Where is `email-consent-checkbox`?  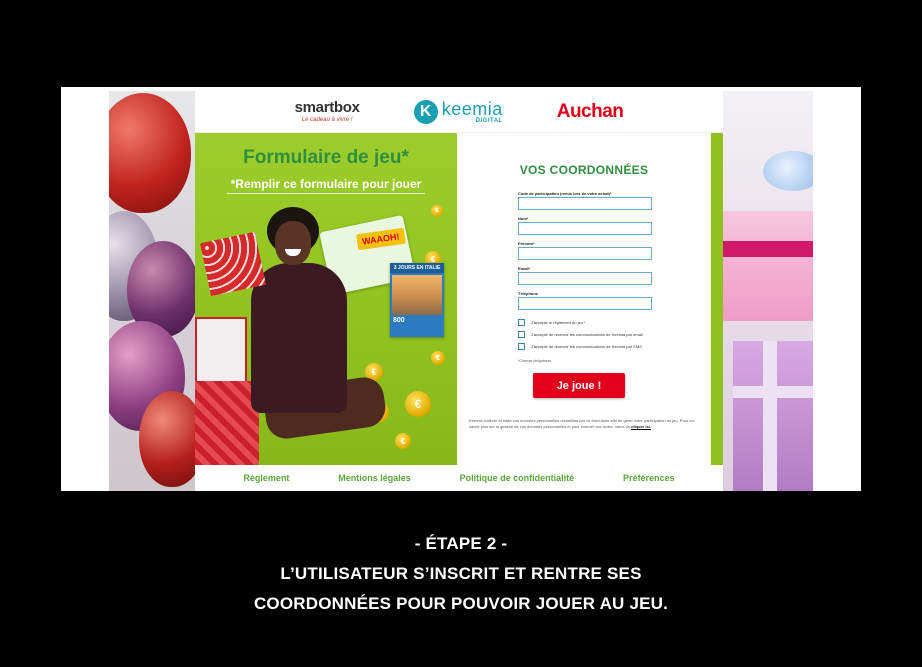
email-consent-checkbox is located at coordinates (521, 334).